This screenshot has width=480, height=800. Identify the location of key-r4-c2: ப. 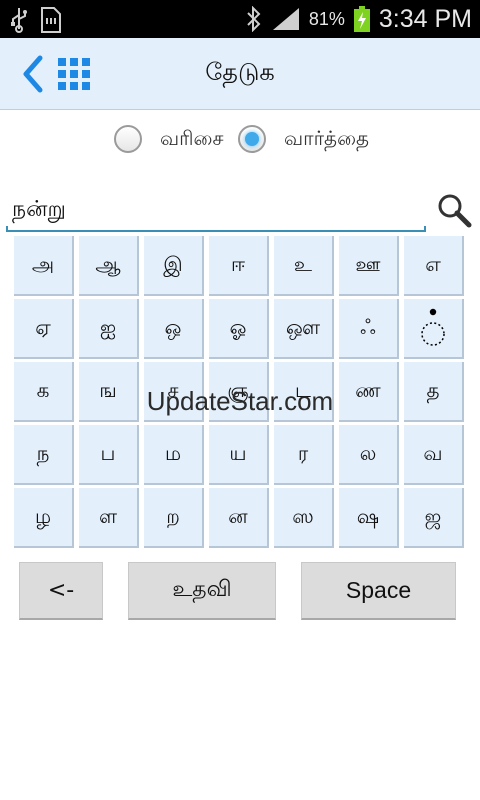
(109, 455).